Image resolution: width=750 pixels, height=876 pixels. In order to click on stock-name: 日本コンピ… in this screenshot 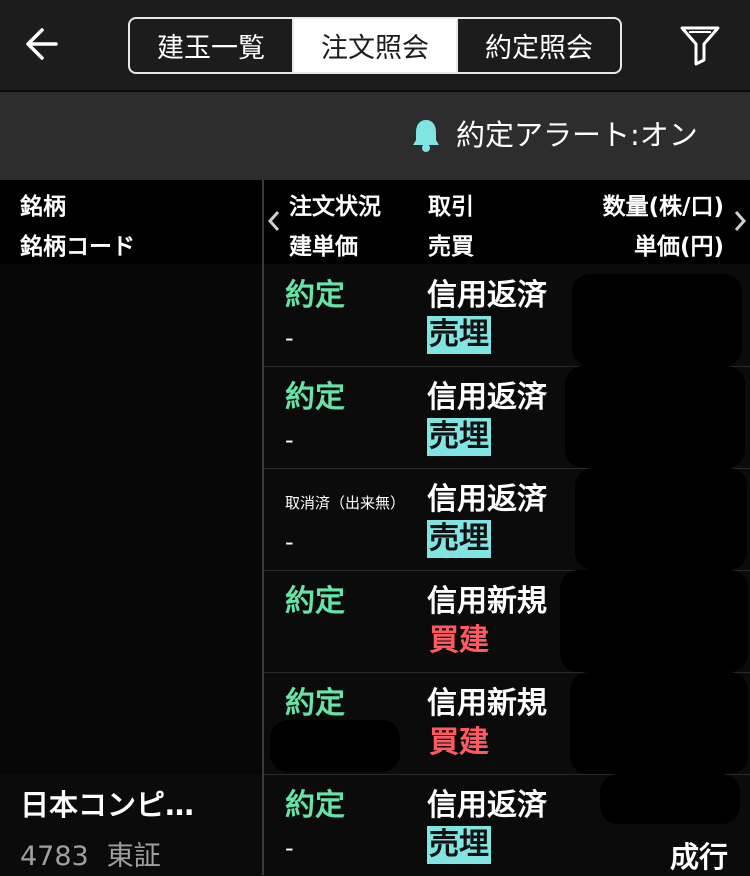, I will do `click(107, 805)`.